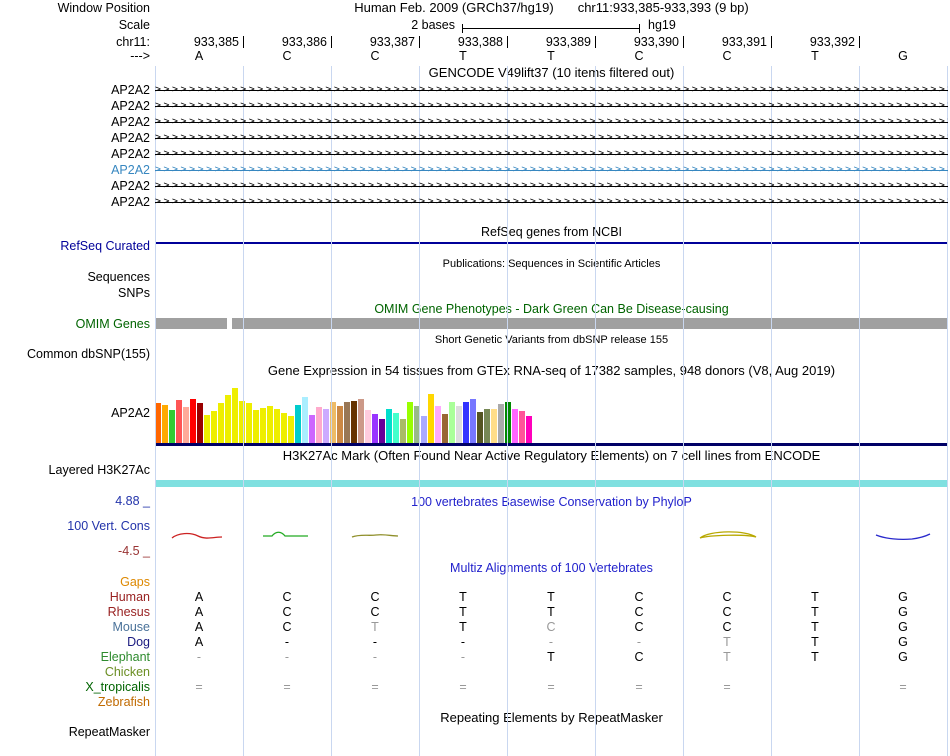  I want to click on species-label: Mouse, so click(75, 627).